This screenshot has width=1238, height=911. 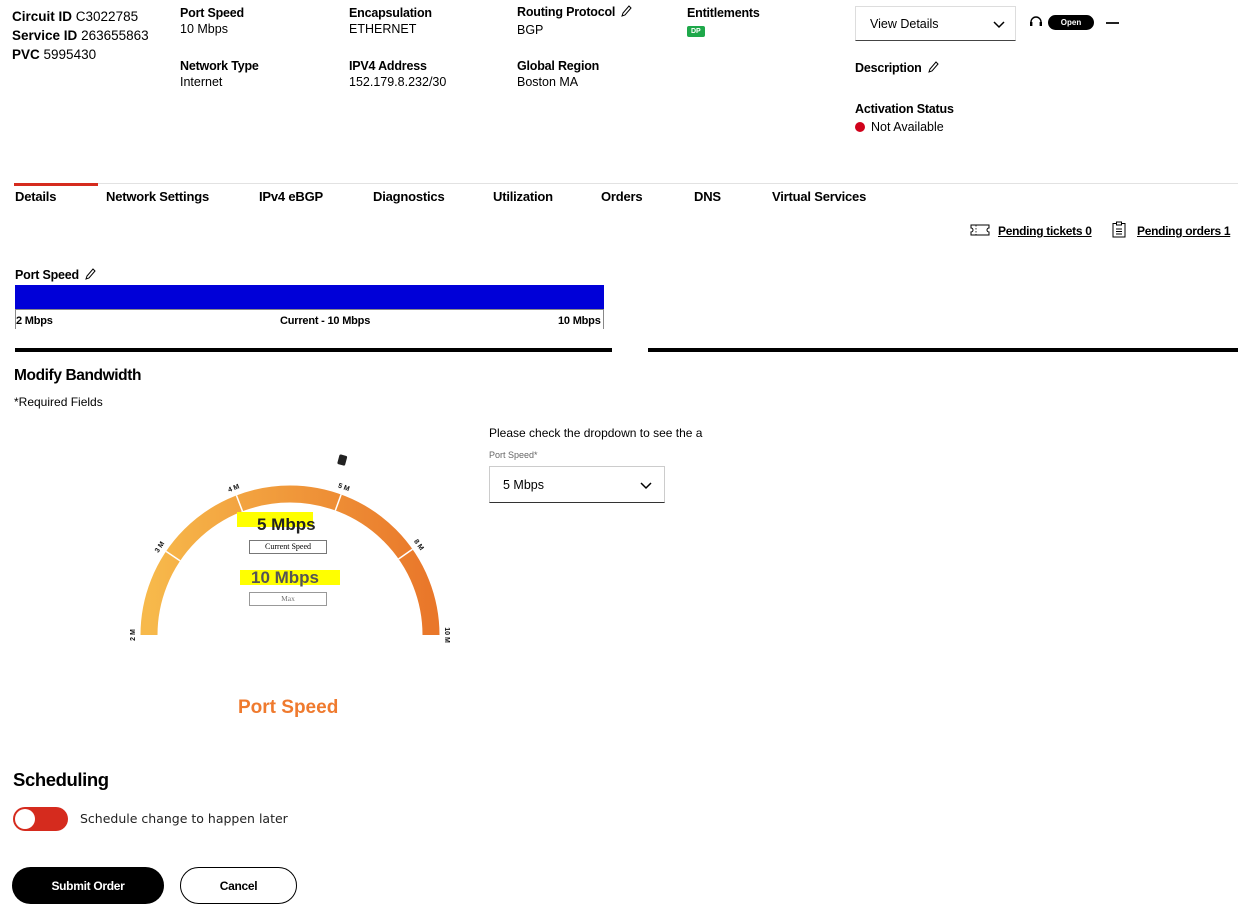 What do you see at coordinates (904, 109) in the screenshot?
I see `activation-label: Activation Status` at bounding box center [904, 109].